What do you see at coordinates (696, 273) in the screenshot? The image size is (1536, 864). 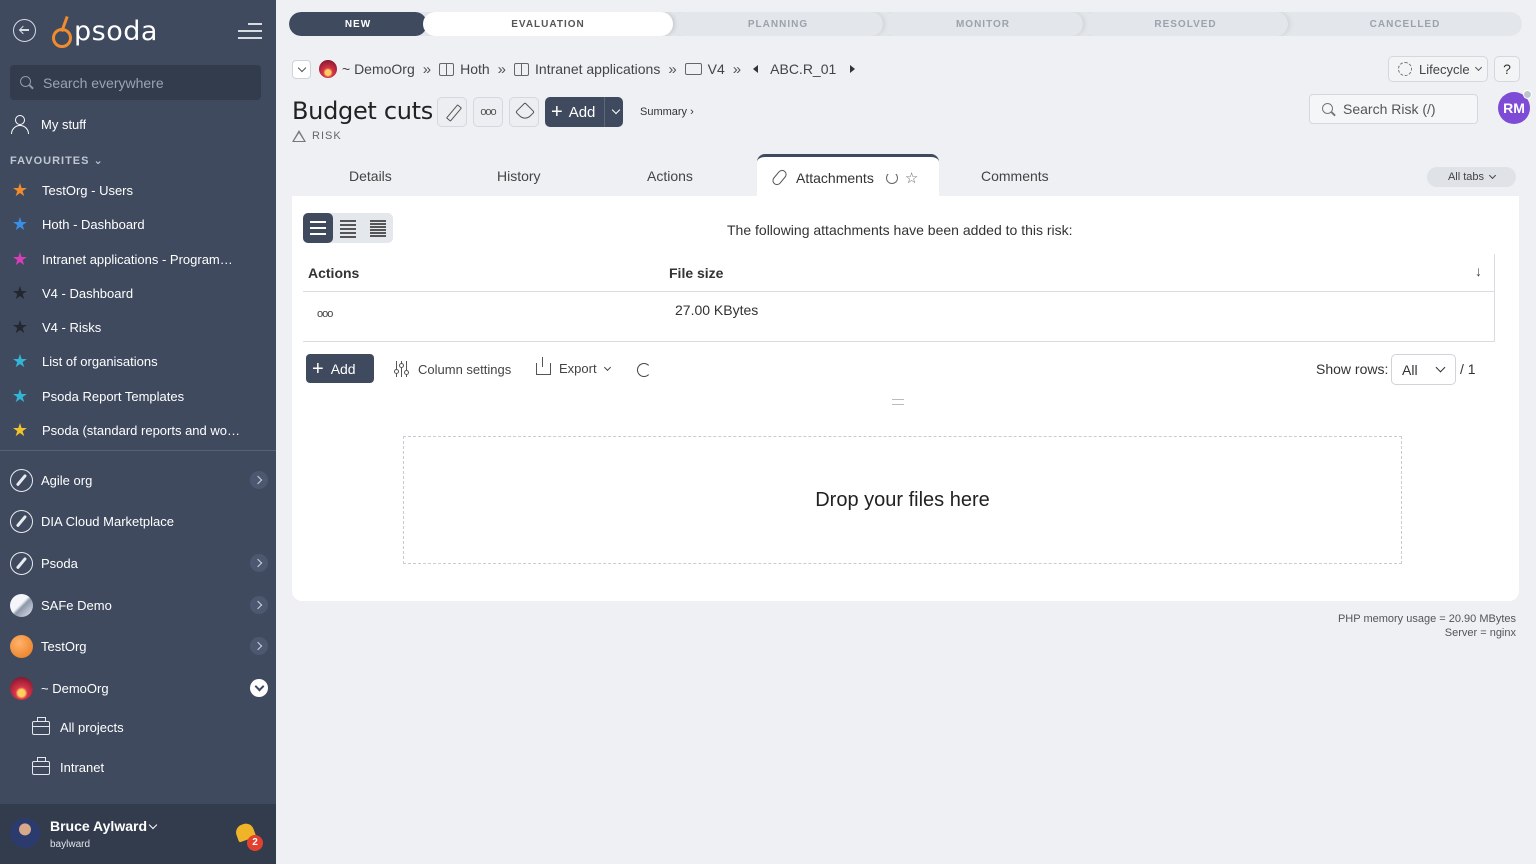 I see `column-header-file-size: File size` at bounding box center [696, 273].